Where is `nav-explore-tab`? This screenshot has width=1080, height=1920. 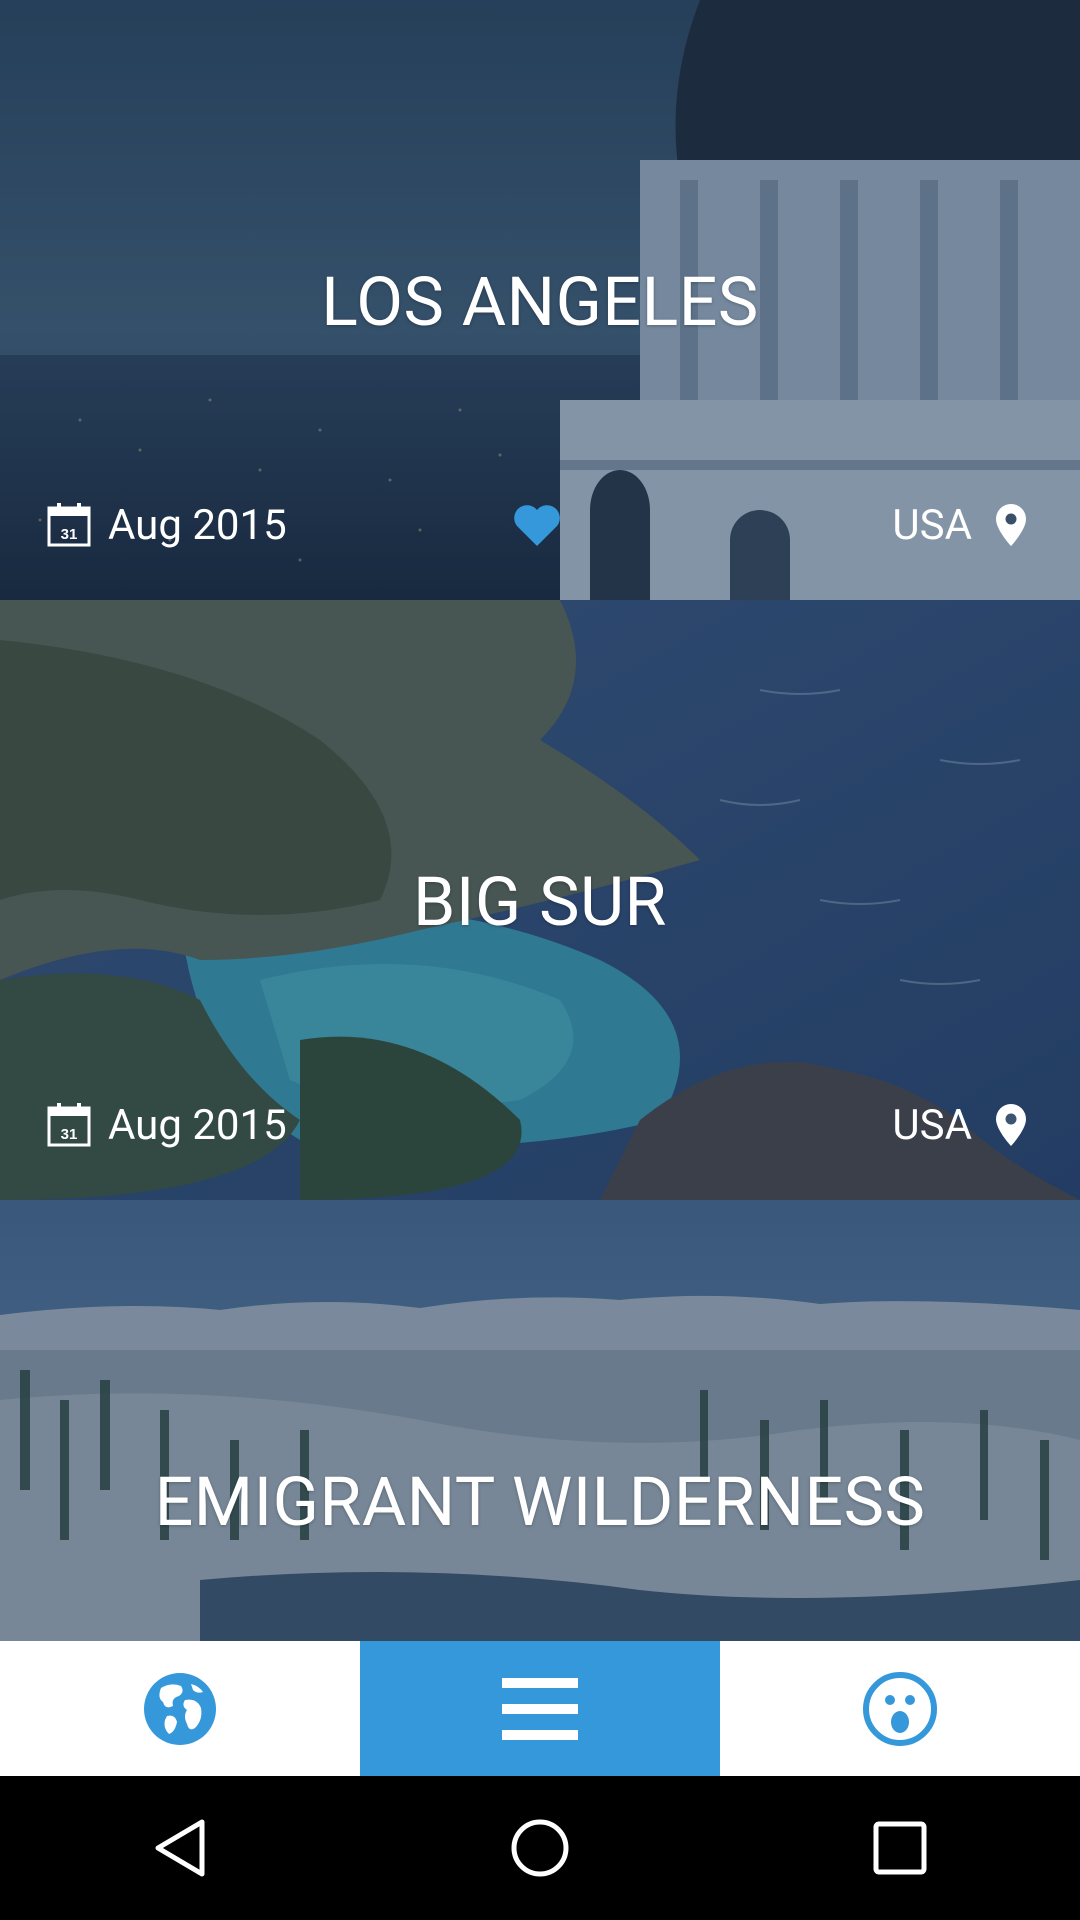 nav-explore-tab is located at coordinates (180, 1708).